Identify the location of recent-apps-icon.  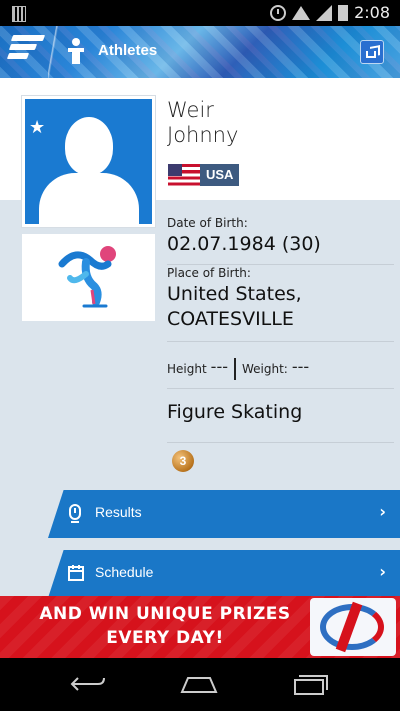
(311, 685).